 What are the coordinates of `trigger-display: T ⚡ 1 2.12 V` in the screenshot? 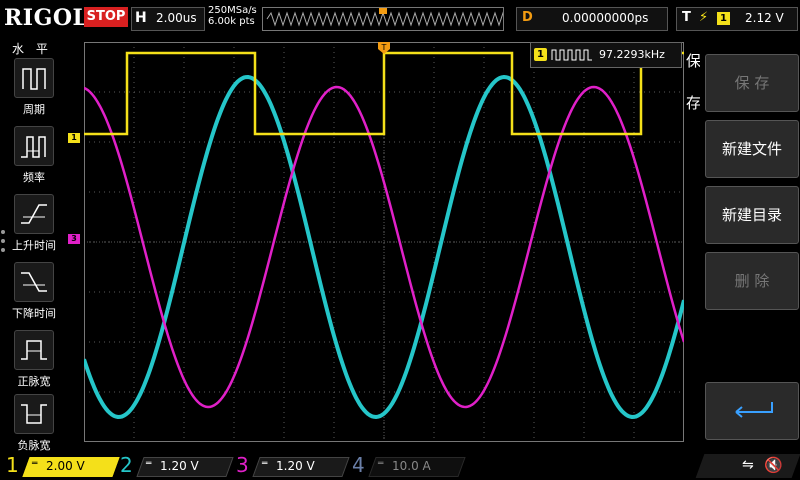 It's located at (737, 19).